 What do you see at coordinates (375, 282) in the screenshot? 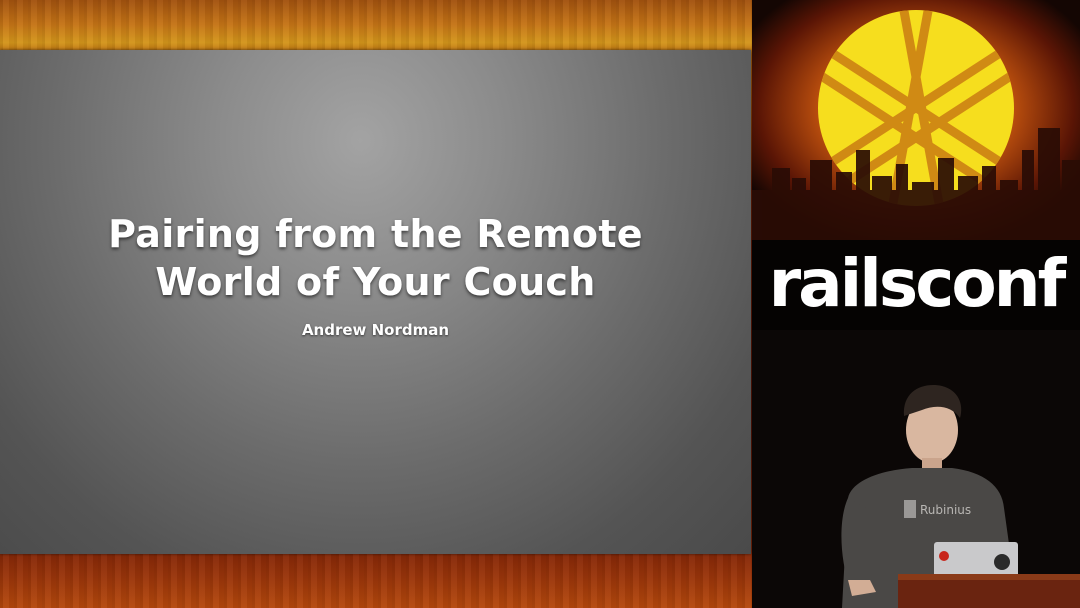
I see `slide-title-line-2: World of Your Couch` at bounding box center [375, 282].